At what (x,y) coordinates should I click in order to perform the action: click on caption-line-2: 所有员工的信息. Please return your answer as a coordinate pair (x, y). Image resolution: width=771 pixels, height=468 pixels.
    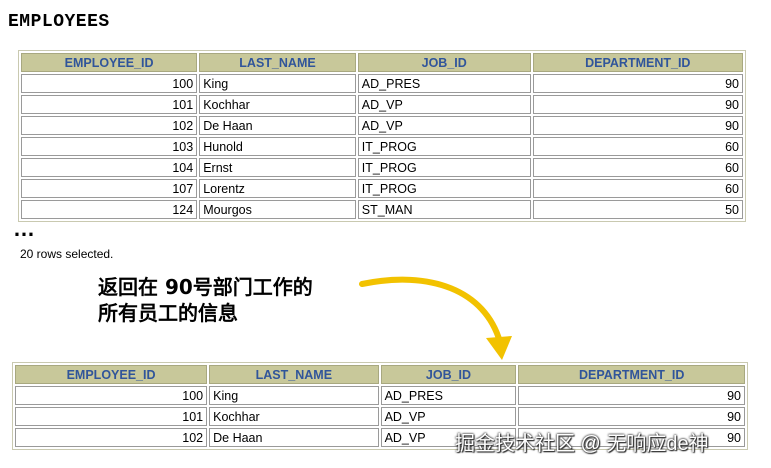
    Looking at the image, I should click on (168, 313).